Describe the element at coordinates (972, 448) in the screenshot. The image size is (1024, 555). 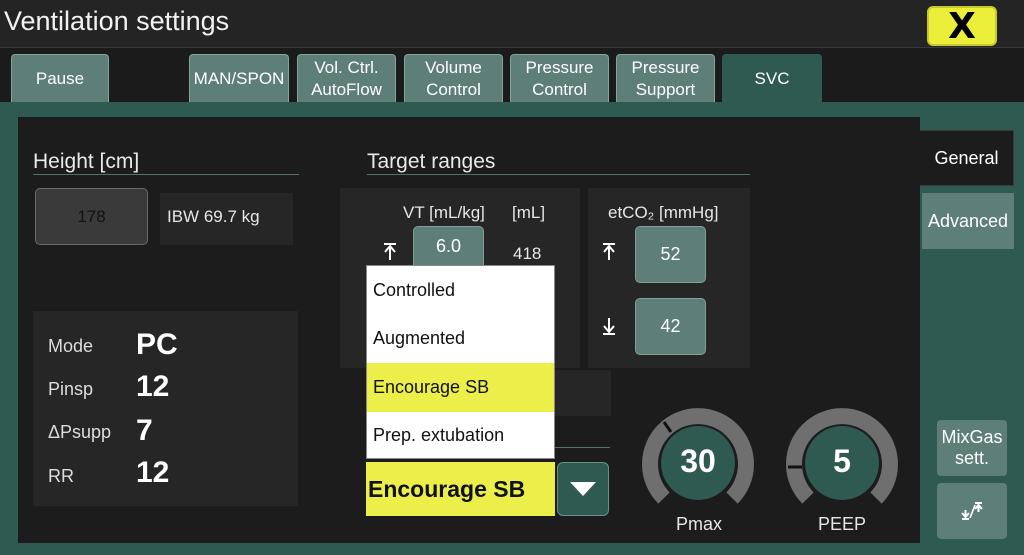
I see `mixgas-settings-button: MixGas sett.` at that location.